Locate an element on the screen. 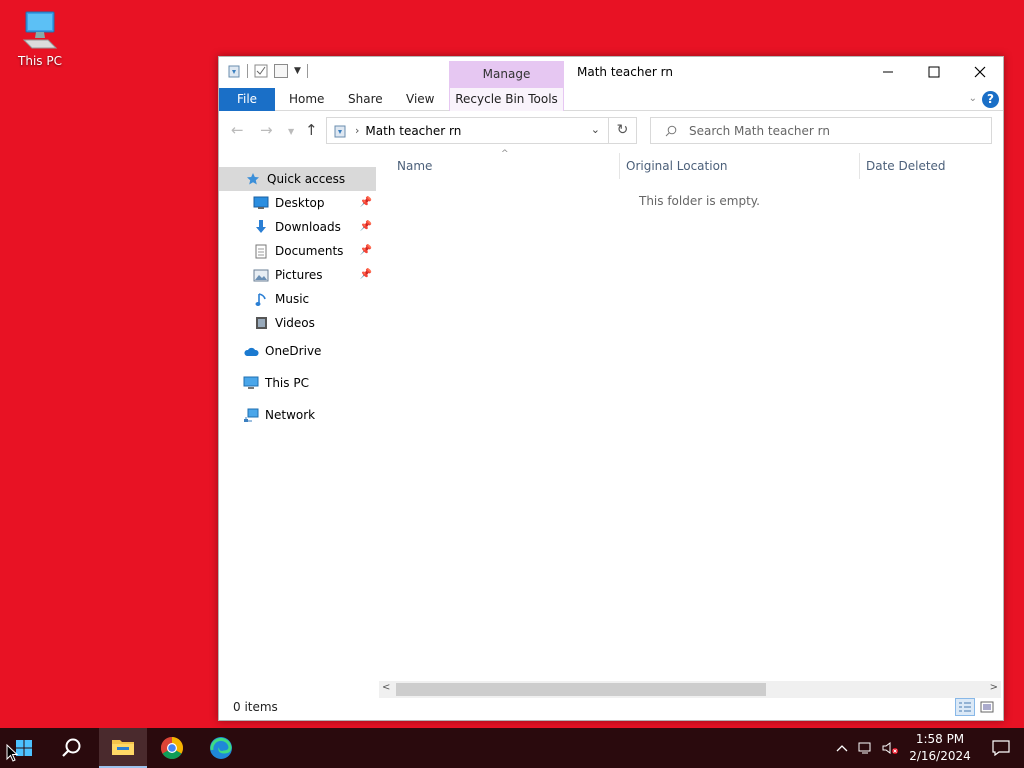  nav-item-label: Network is located at coordinates (290, 415).